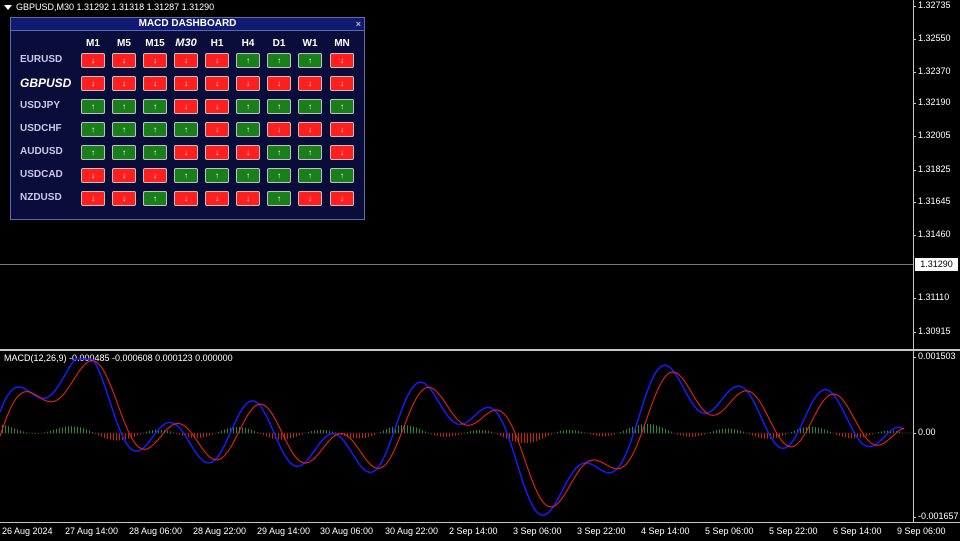  I want to click on signal-cell-usdcad-h1: ↑, so click(217, 175).